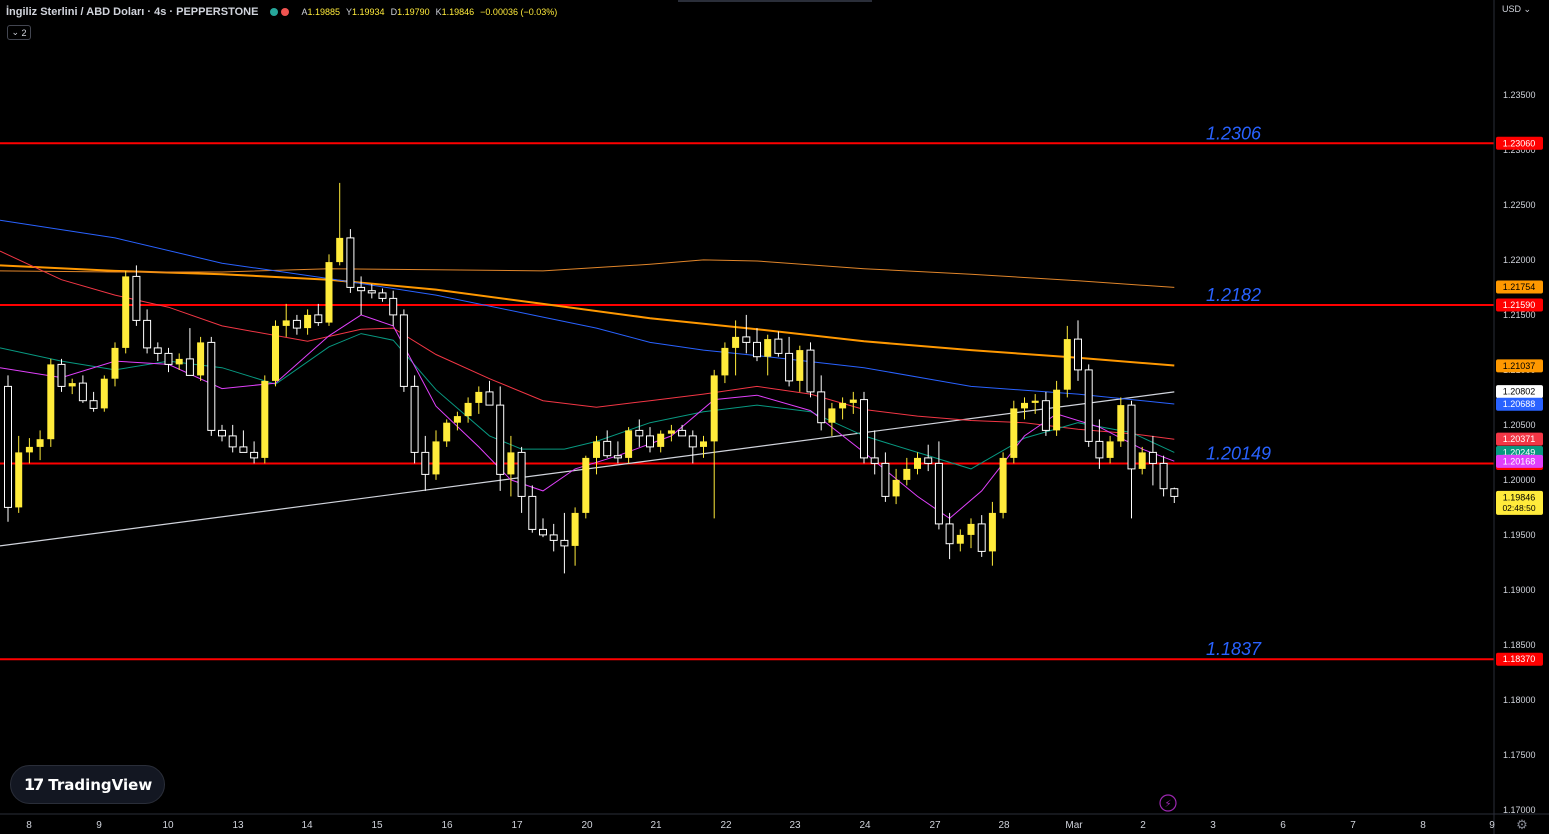 The height and width of the screenshot is (834, 1549). I want to click on time-tick-21: 9, so click(1492, 825).